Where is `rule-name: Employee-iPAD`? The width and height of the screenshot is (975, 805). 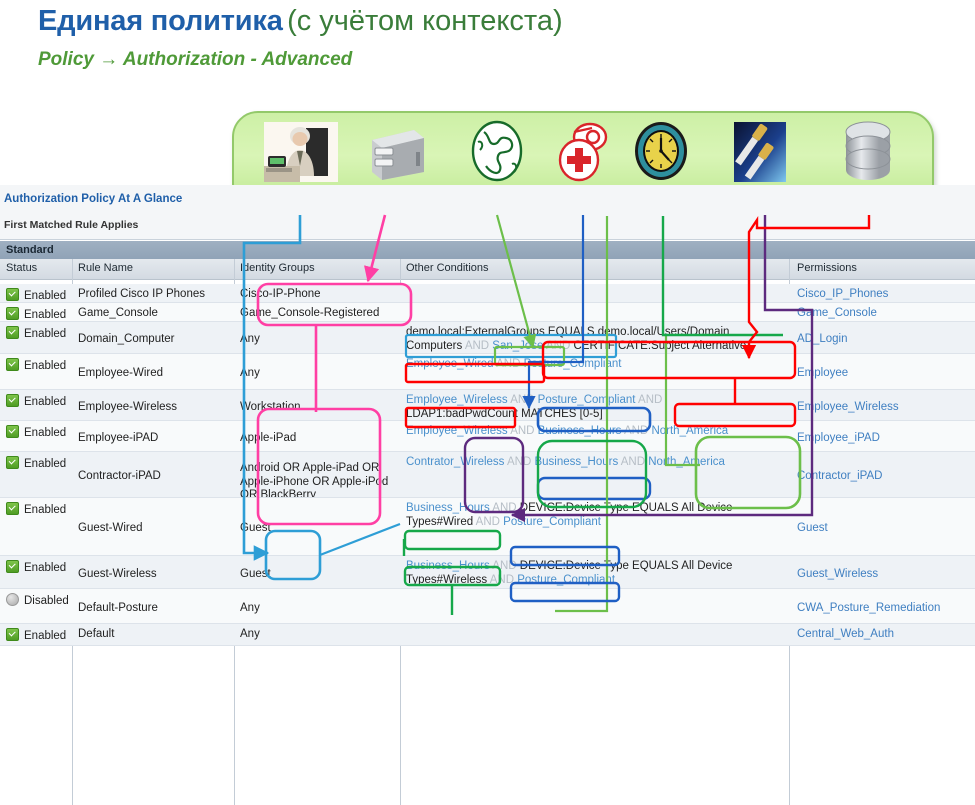 rule-name: Employee-iPAD is located at coordinates (118, 439).